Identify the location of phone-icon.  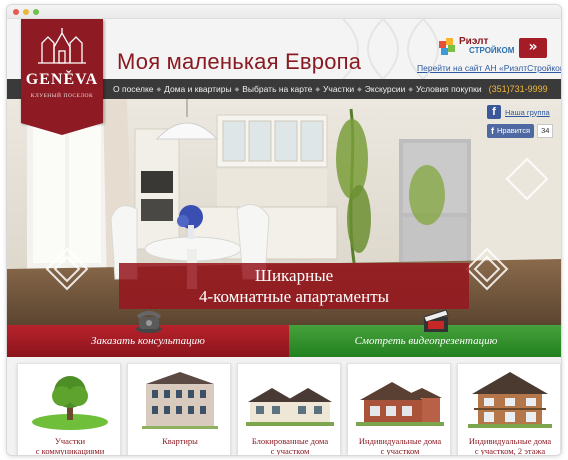
(149, 322).